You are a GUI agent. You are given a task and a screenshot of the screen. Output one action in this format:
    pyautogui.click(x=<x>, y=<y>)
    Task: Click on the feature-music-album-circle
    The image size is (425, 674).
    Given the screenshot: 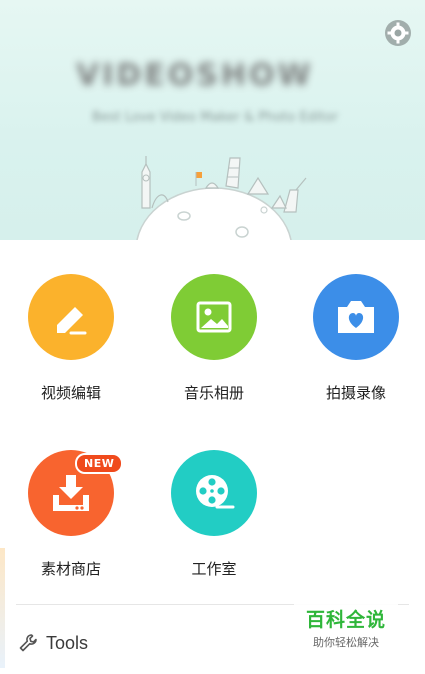 What is the action you would take?
    pyautogui.click(x=214, y=317)
    